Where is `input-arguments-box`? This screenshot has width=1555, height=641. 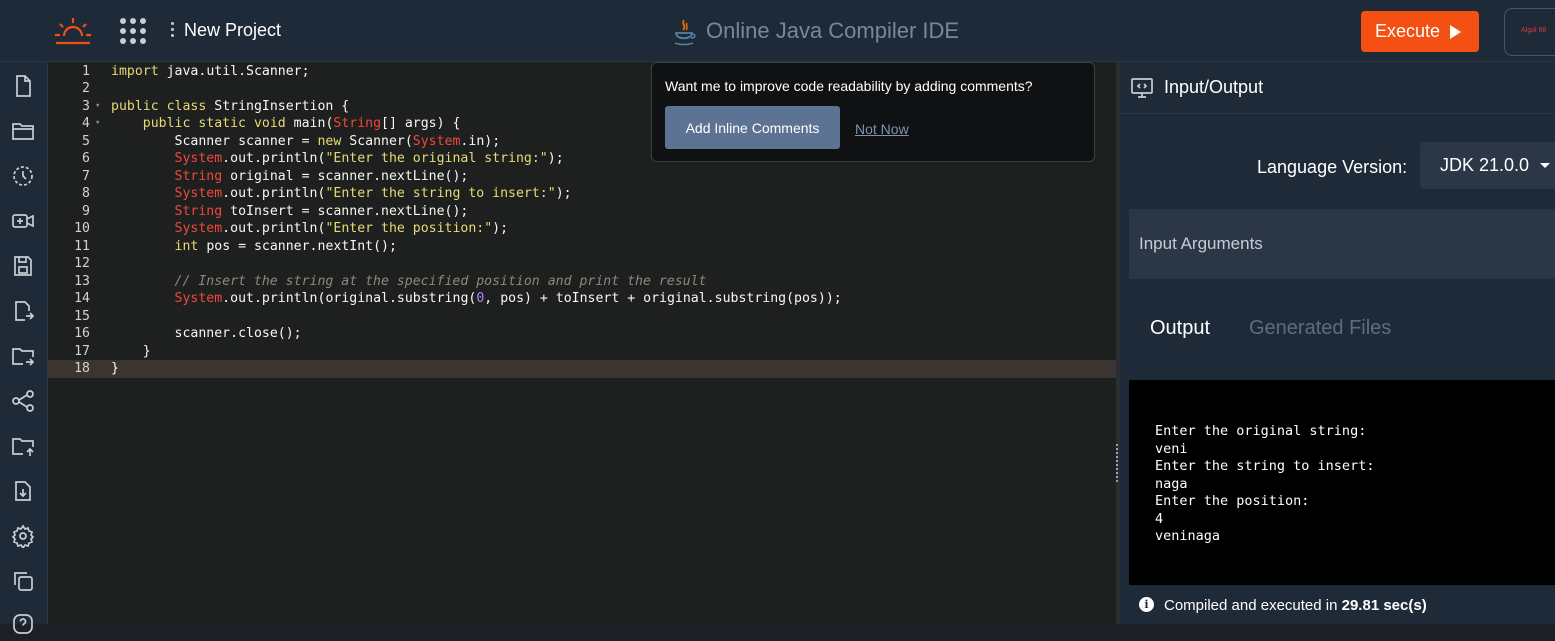 input-arguments-box is located at coordinates (1342, 244).